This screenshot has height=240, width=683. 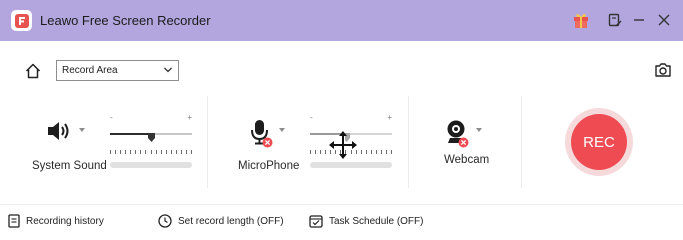 I want to click on speaker-icon, so click(x=60, y=131).